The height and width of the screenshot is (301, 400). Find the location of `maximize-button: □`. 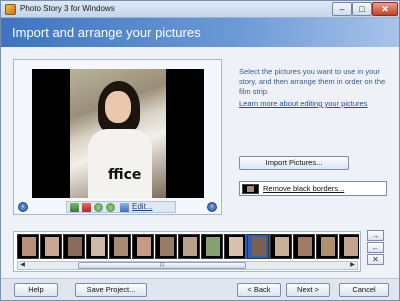

maximize-button: □ is located at coordinates (362, 9).